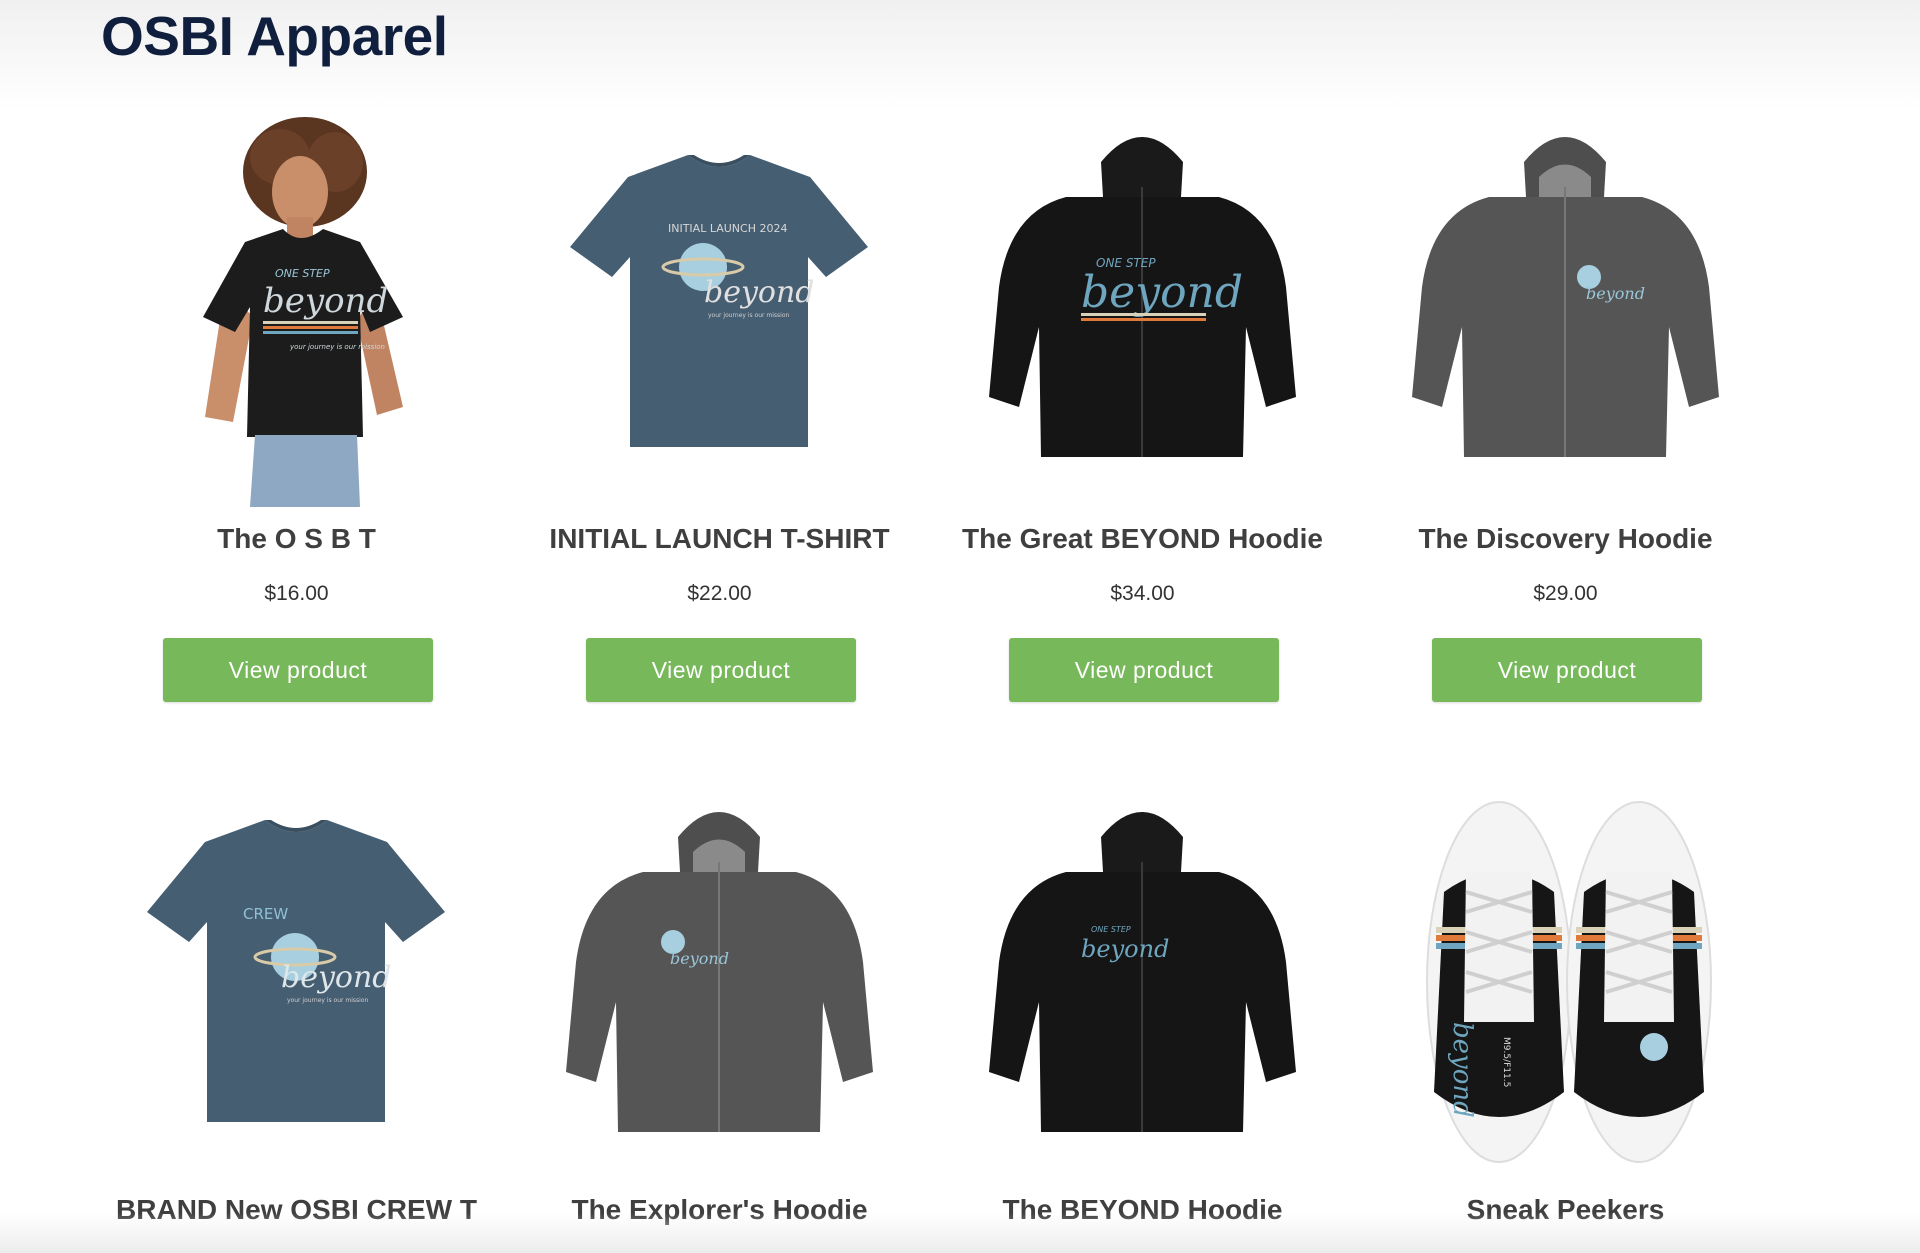 The image size is (1920, 1253). What do you see at coordinates (265, 914) in the screenshot?
I see `print-top: CREW` at bounding box center [265, 914].